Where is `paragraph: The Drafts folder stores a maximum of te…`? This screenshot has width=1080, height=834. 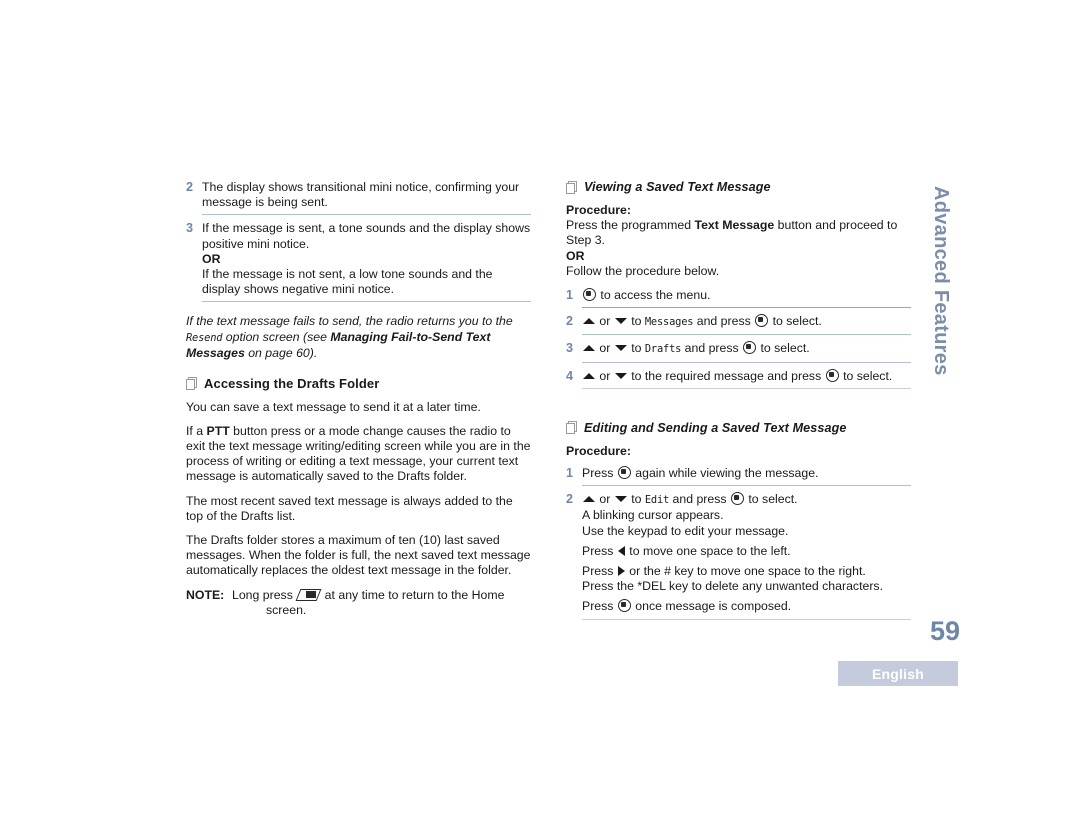
paragraph: The Drafts folder stores a maximum of te… is located at coordinates (358, 555).